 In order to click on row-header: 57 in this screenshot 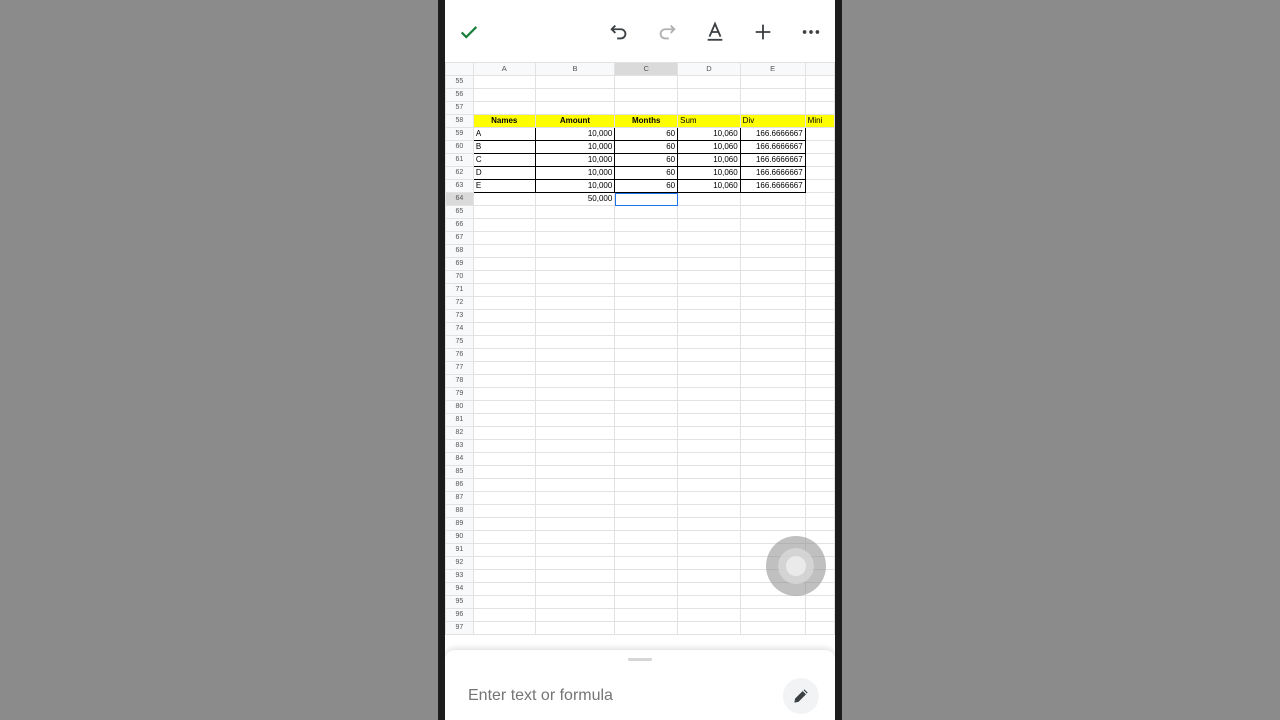, I will do `click(459, 108)`.